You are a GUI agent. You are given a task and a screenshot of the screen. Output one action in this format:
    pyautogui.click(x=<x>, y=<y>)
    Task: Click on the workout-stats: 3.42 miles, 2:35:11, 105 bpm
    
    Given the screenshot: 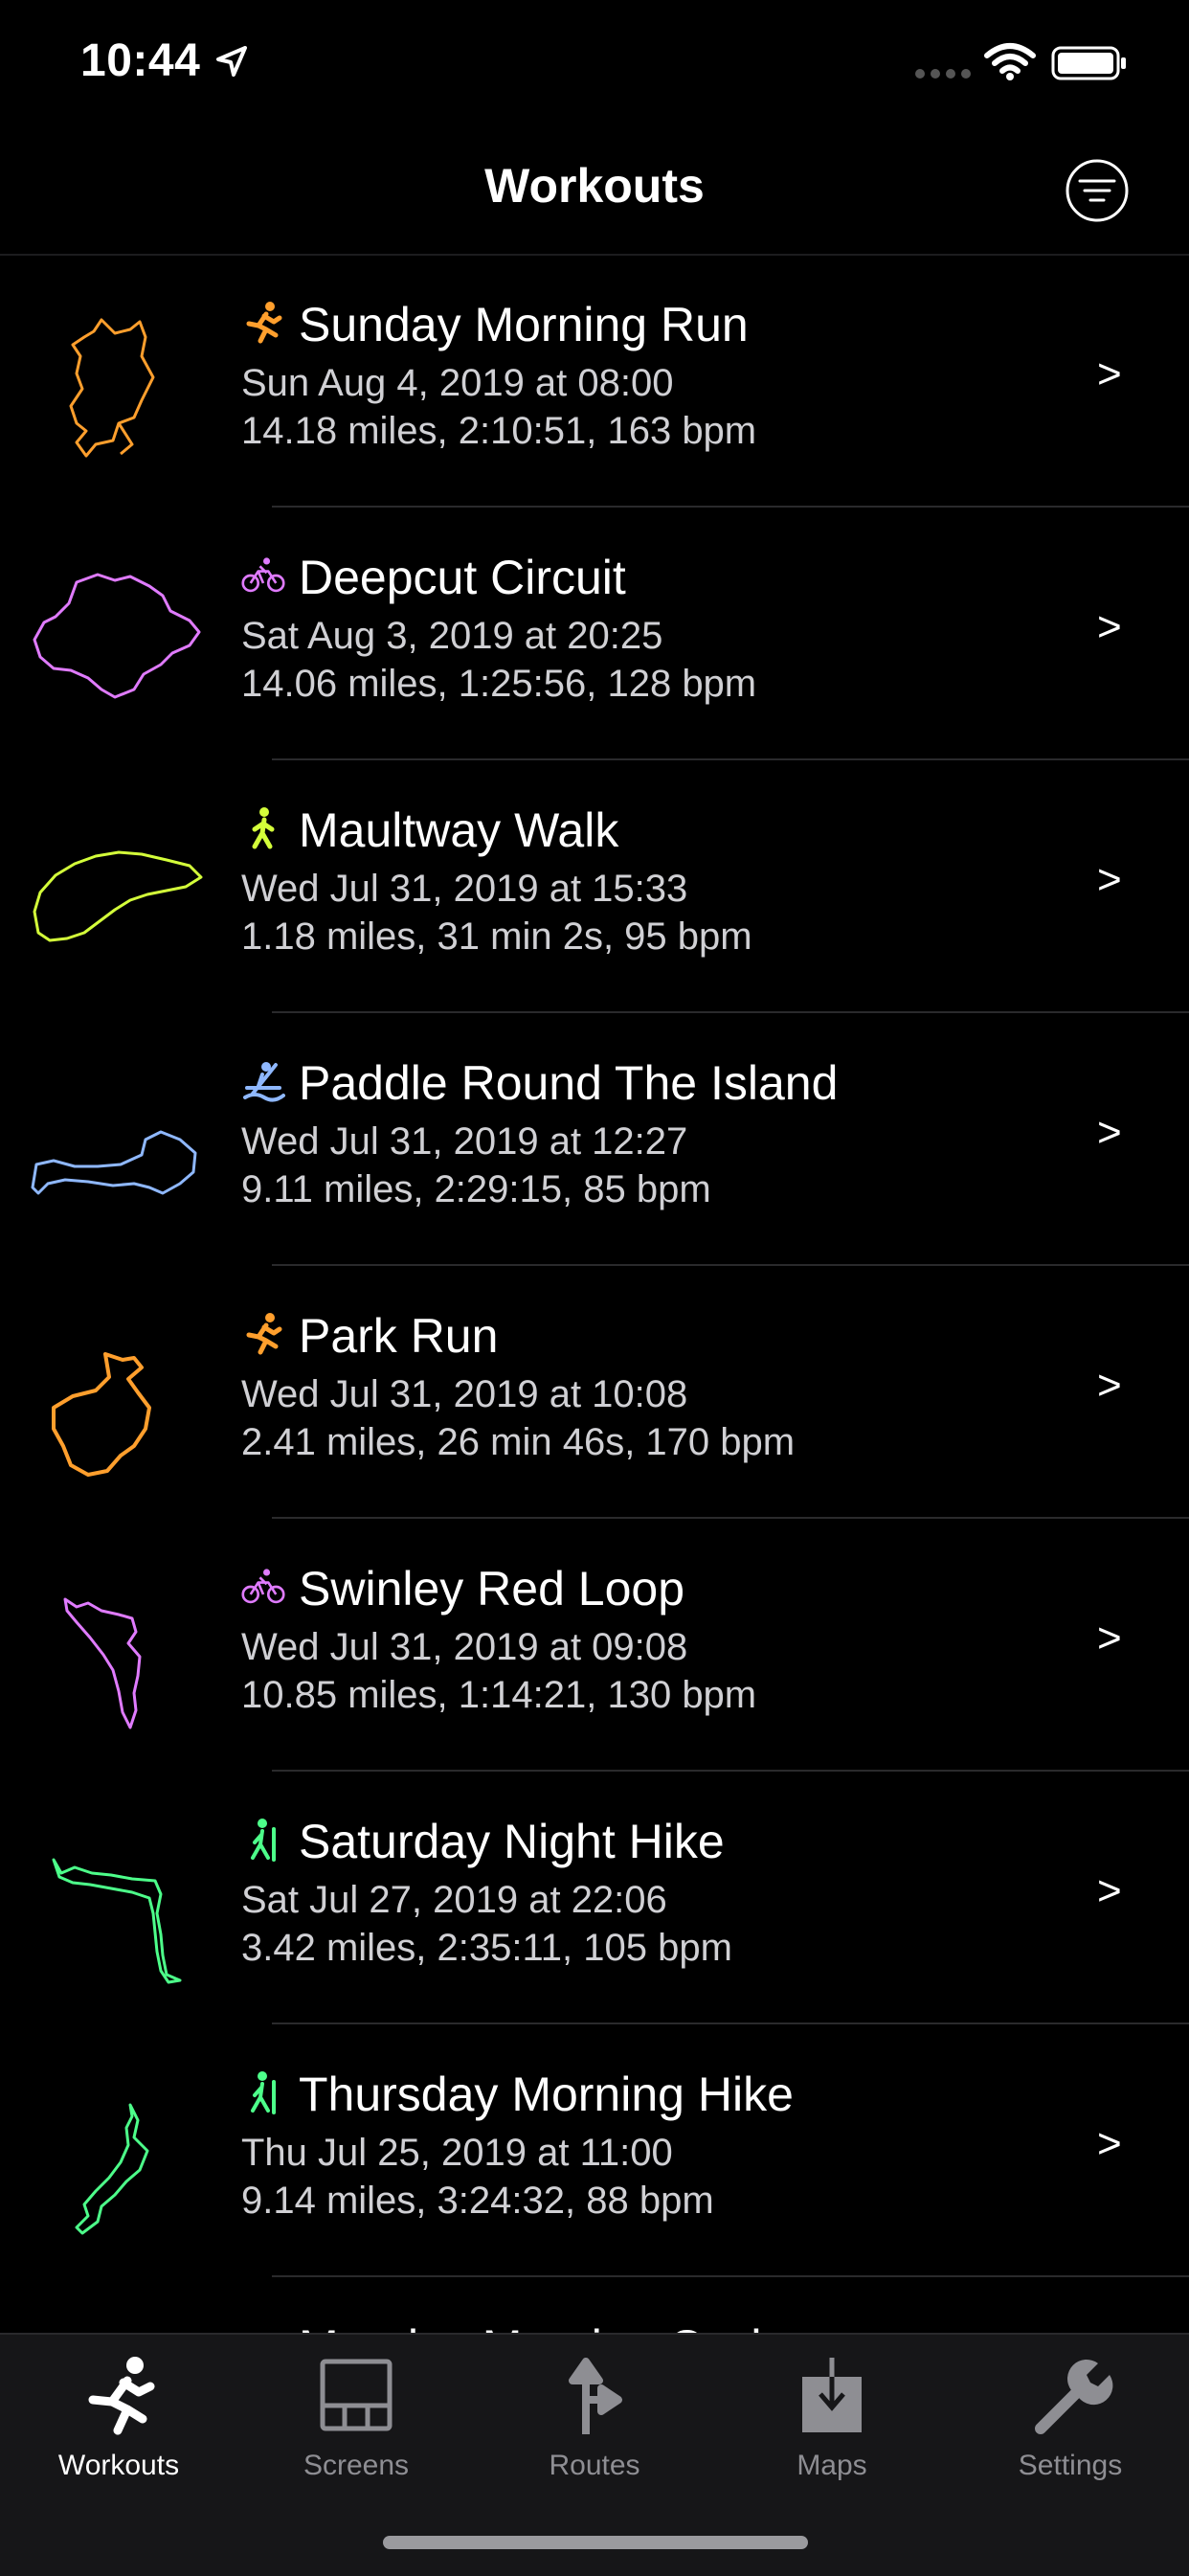 What is the action you would take?
    pyautogui.click(x=486, y=1948)
    